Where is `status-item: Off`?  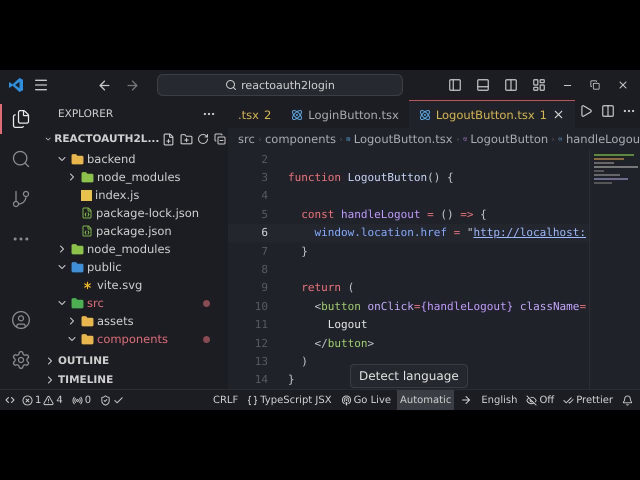 status-item: Off is located at coordinates (540, 400).